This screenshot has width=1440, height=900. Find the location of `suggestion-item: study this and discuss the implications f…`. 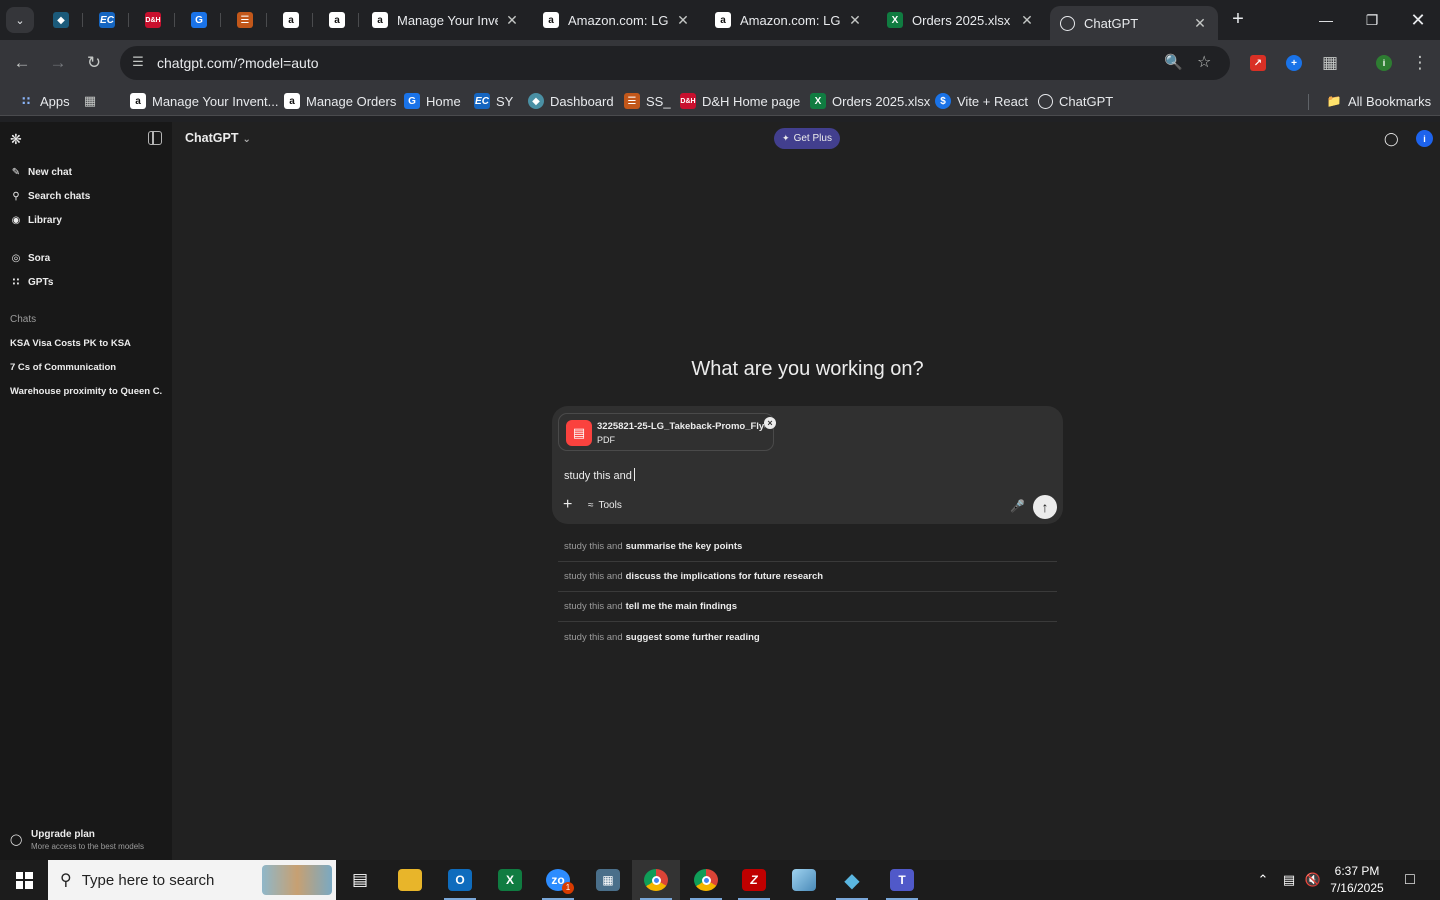

suggestion-item: study this and discuss the implications f… is located at coordinates (807, 577).